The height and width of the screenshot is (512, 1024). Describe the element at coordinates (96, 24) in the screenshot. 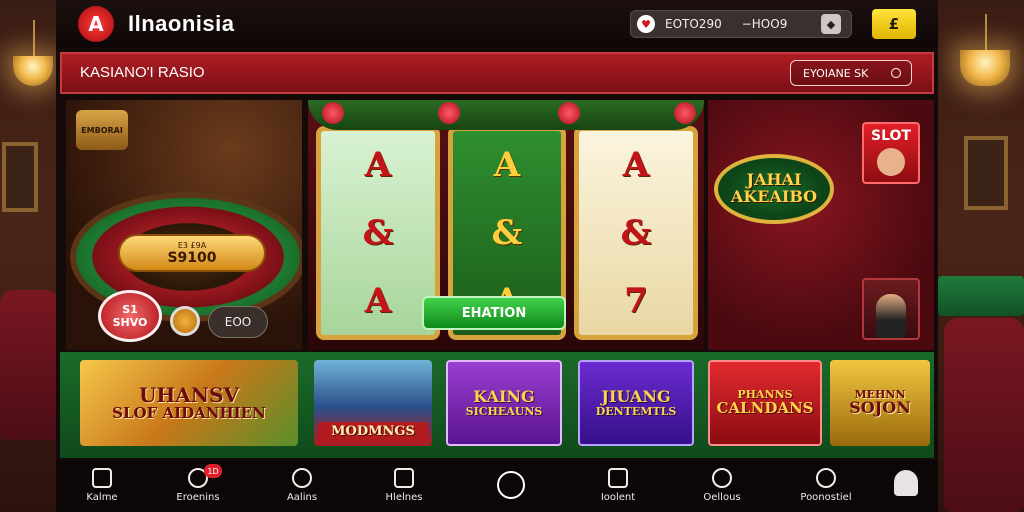

I see `brand-logo-icon: A` at that location.